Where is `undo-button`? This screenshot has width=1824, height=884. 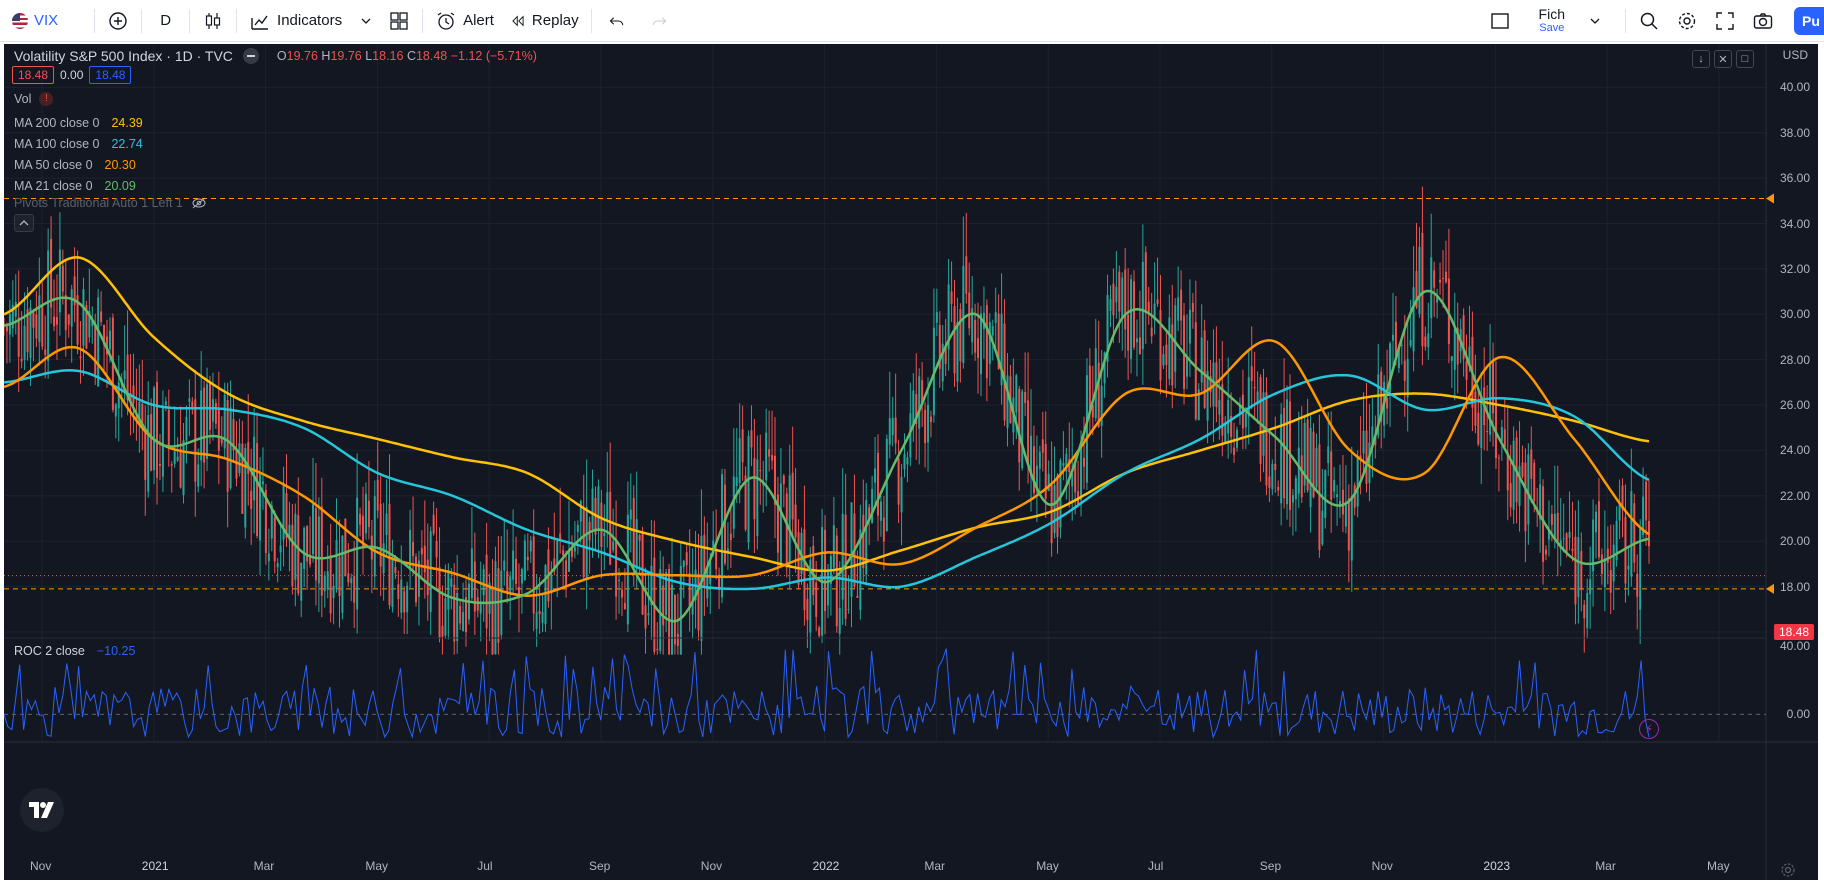 undo-button is located at coordinates (617, 21).